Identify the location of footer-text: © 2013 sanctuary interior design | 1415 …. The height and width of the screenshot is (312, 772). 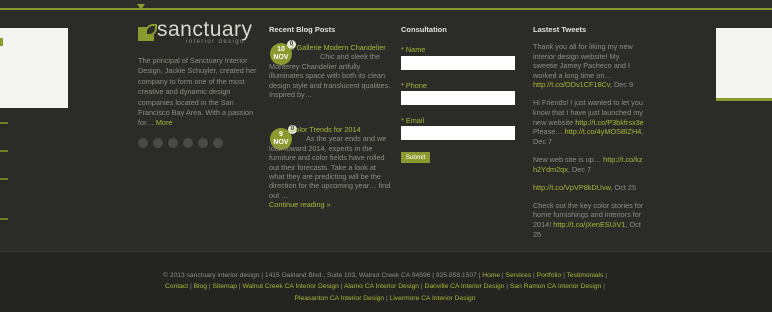
(385, 287).